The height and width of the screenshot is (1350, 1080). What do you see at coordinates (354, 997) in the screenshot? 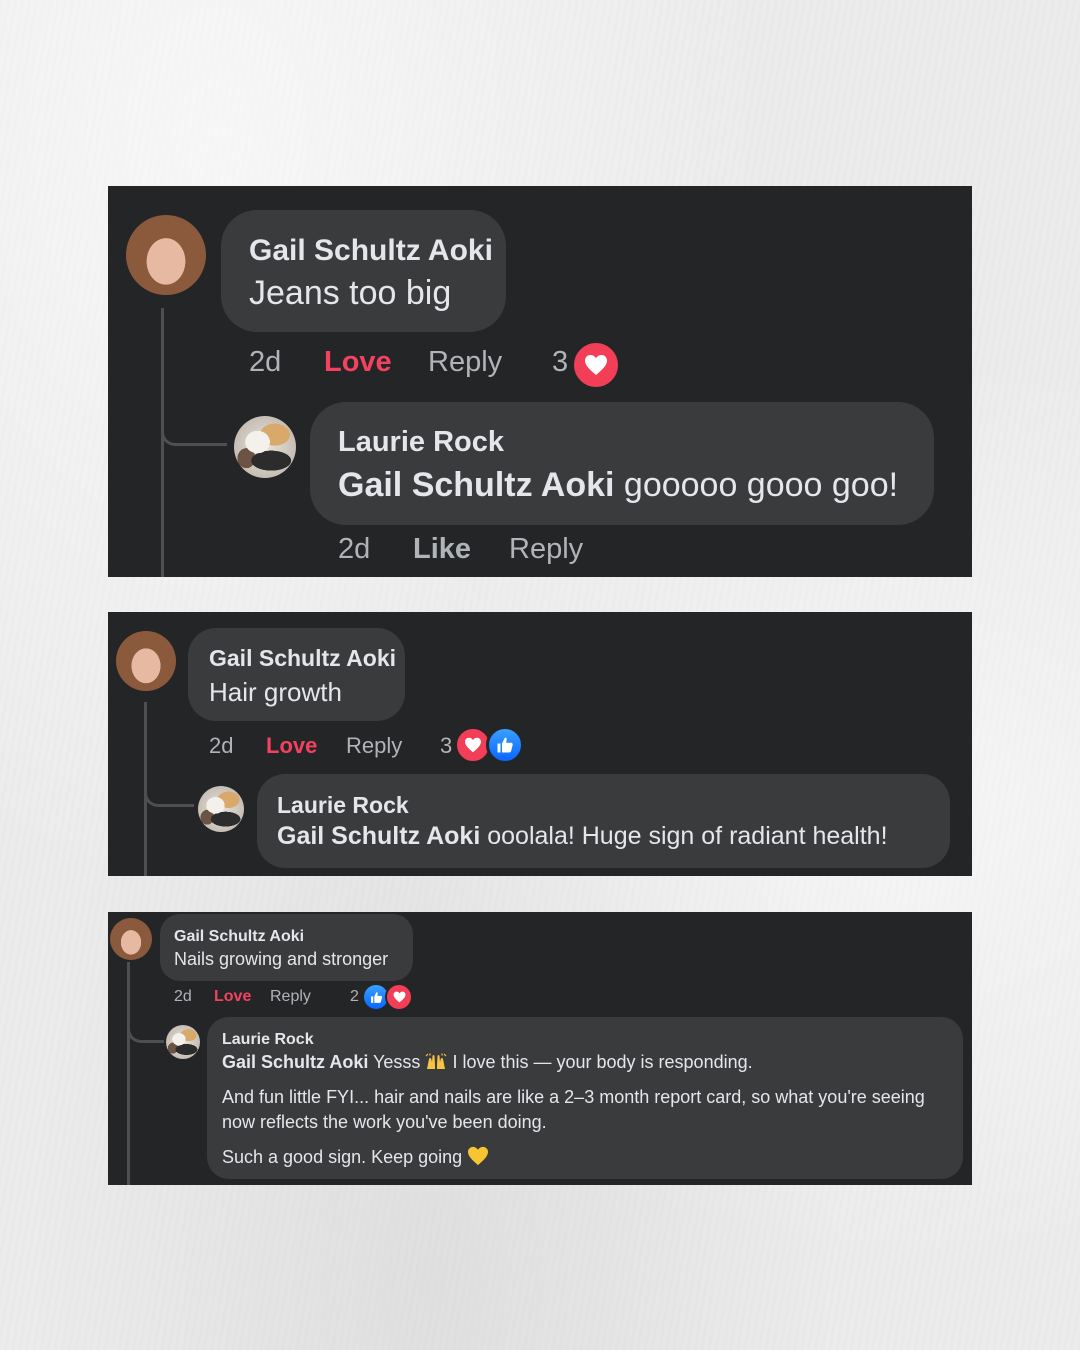
I see `reaction-count: 2` at bounding box center [354, 997].